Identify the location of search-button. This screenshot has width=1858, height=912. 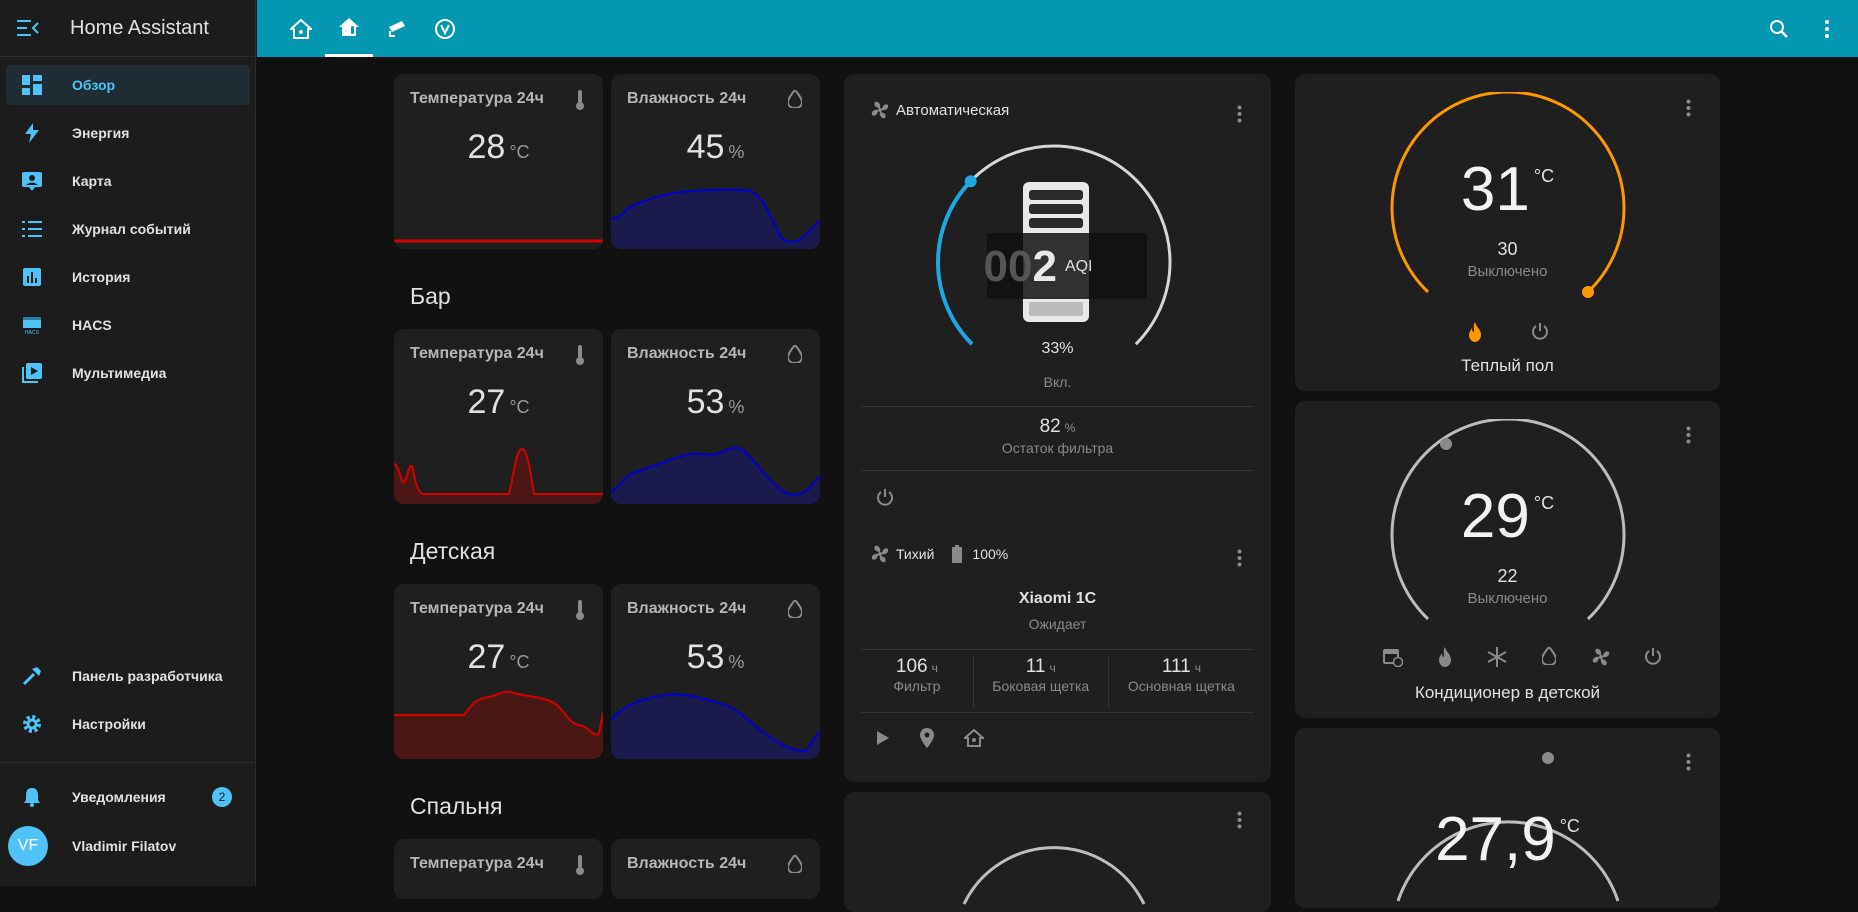
(1779, 28).